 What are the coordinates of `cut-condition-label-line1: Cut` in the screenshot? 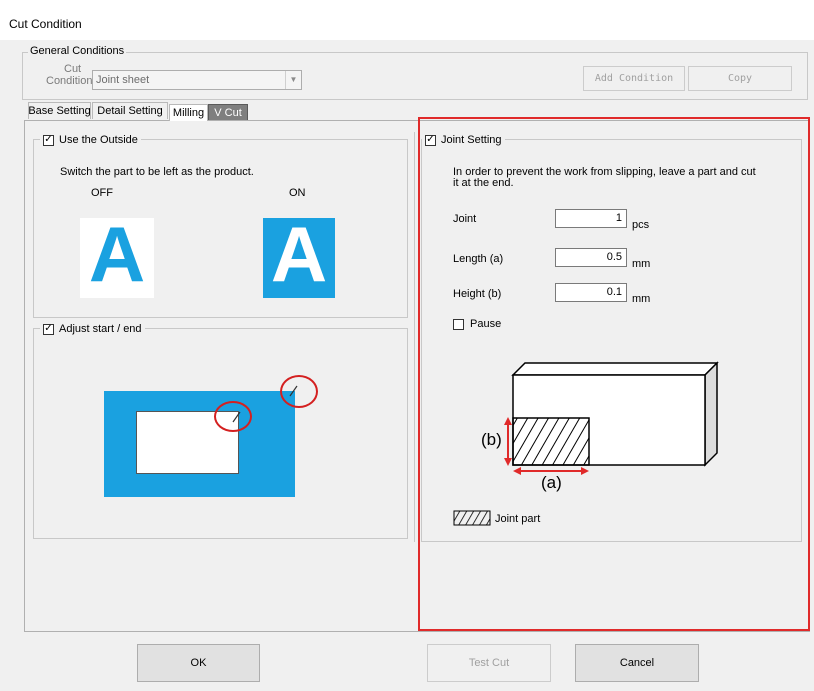 It's located at (73, 69).